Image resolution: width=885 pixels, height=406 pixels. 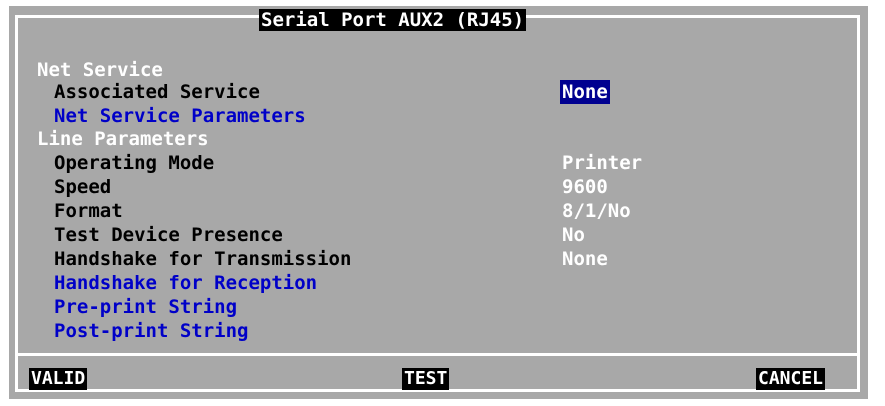 I want to click on format-value: 8/1/No, so click(x=596, y=211).